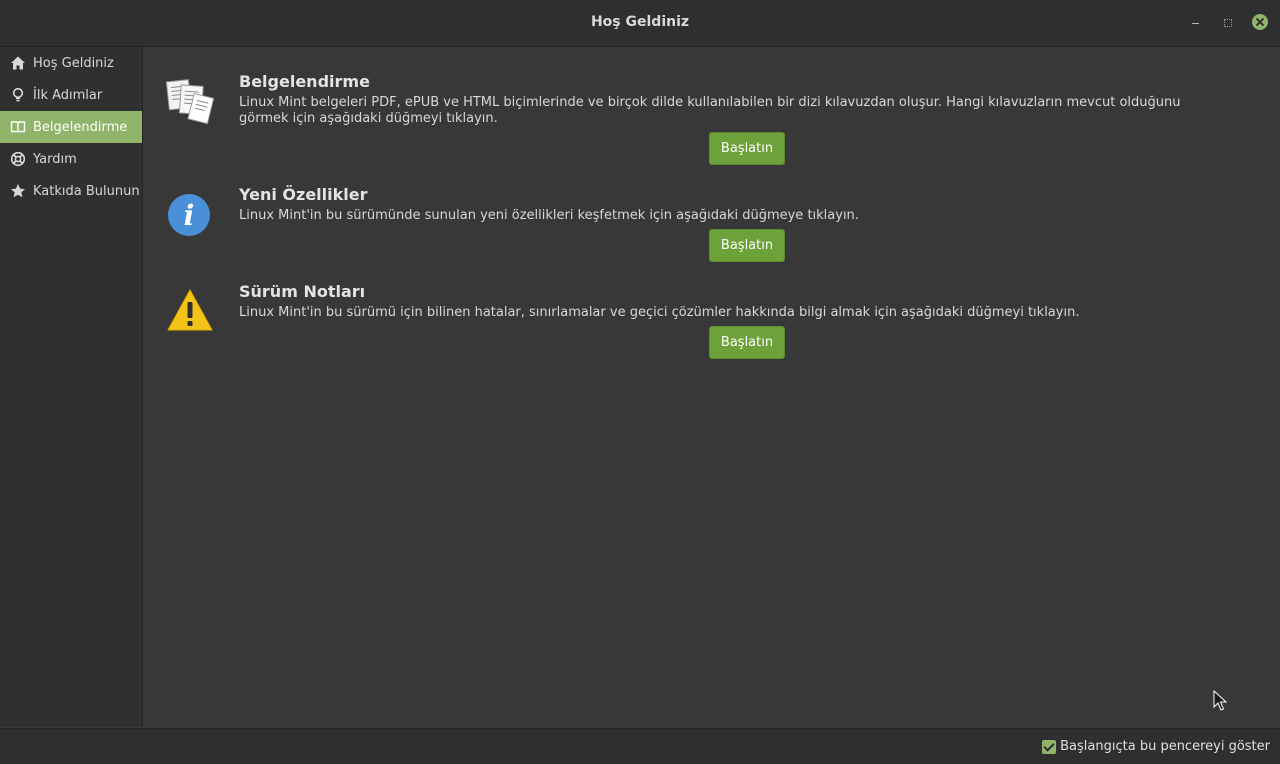 The image size is (1280, 764). Describe the element at coordinates (55, 159) in the screenshot. I see `sidebar-item-label: Yardım` at that location.